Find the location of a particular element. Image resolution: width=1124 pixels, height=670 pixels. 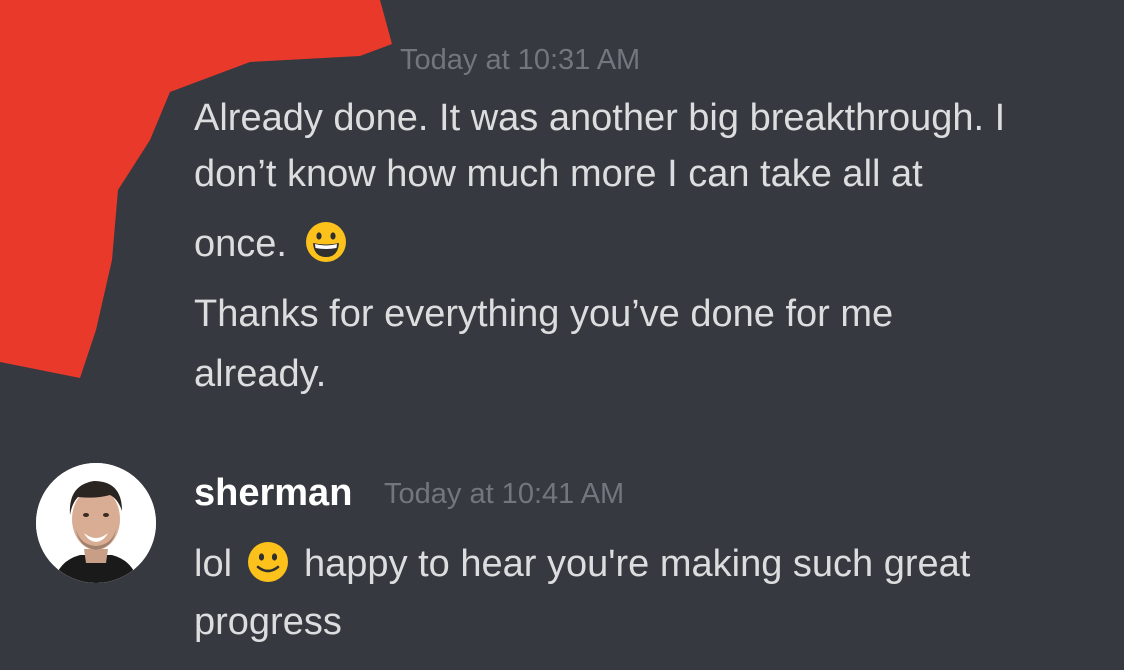

avatar is located at coordinates (96, 523).